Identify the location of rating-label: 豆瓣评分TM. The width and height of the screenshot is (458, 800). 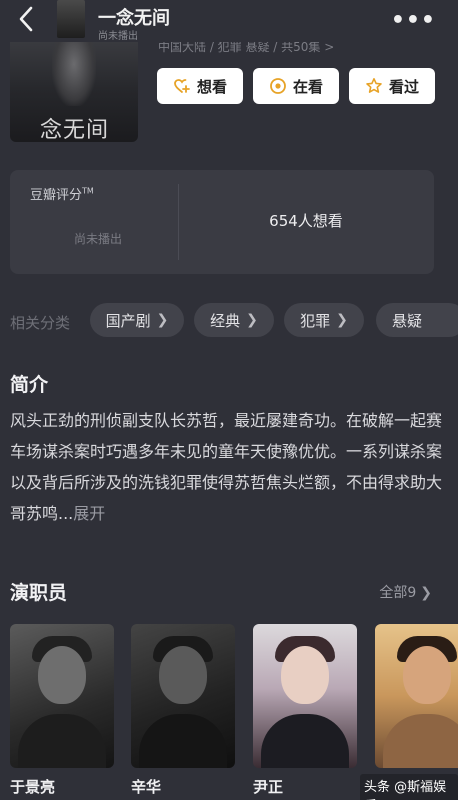
(62, 194).